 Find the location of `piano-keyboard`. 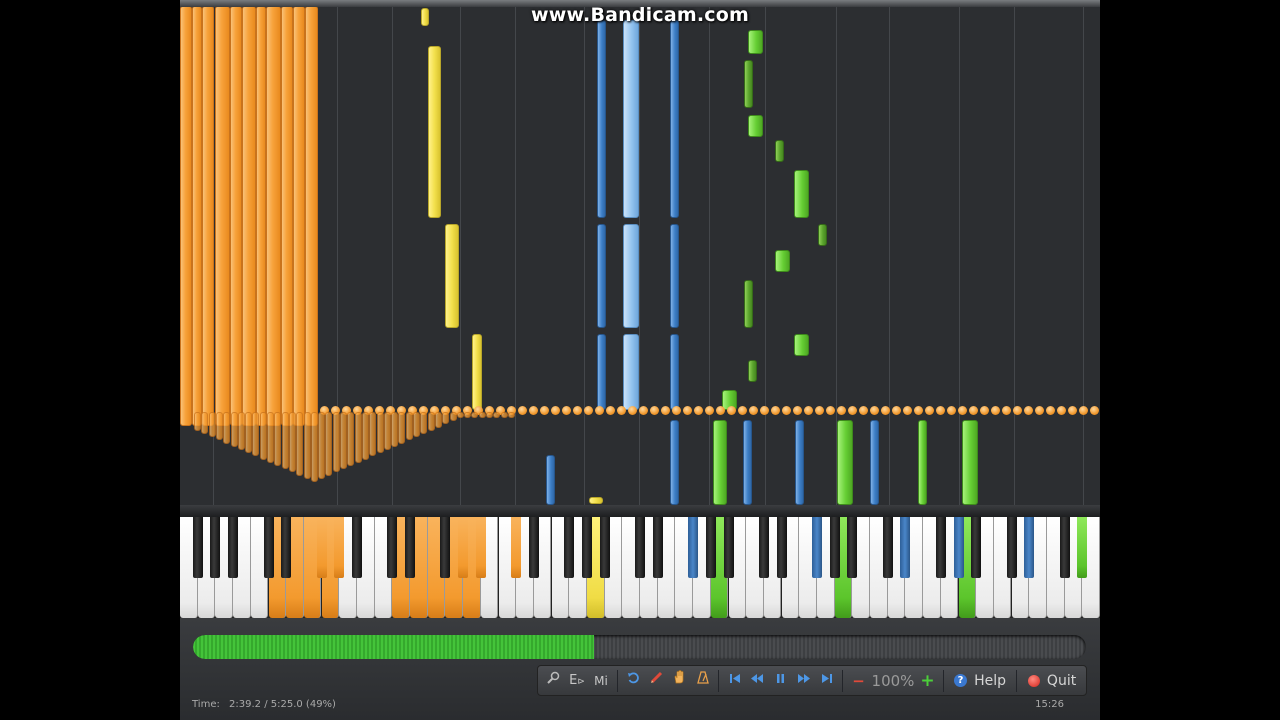

piano-keyboard is located at coordinates (640, 567).